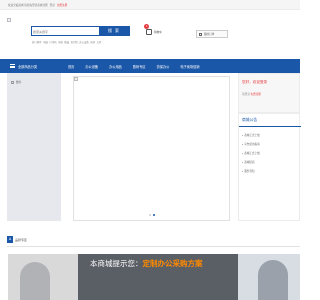 The width and height of the screenshot is (320, 300). I want to click on carousel-dots, so click(152, 215).